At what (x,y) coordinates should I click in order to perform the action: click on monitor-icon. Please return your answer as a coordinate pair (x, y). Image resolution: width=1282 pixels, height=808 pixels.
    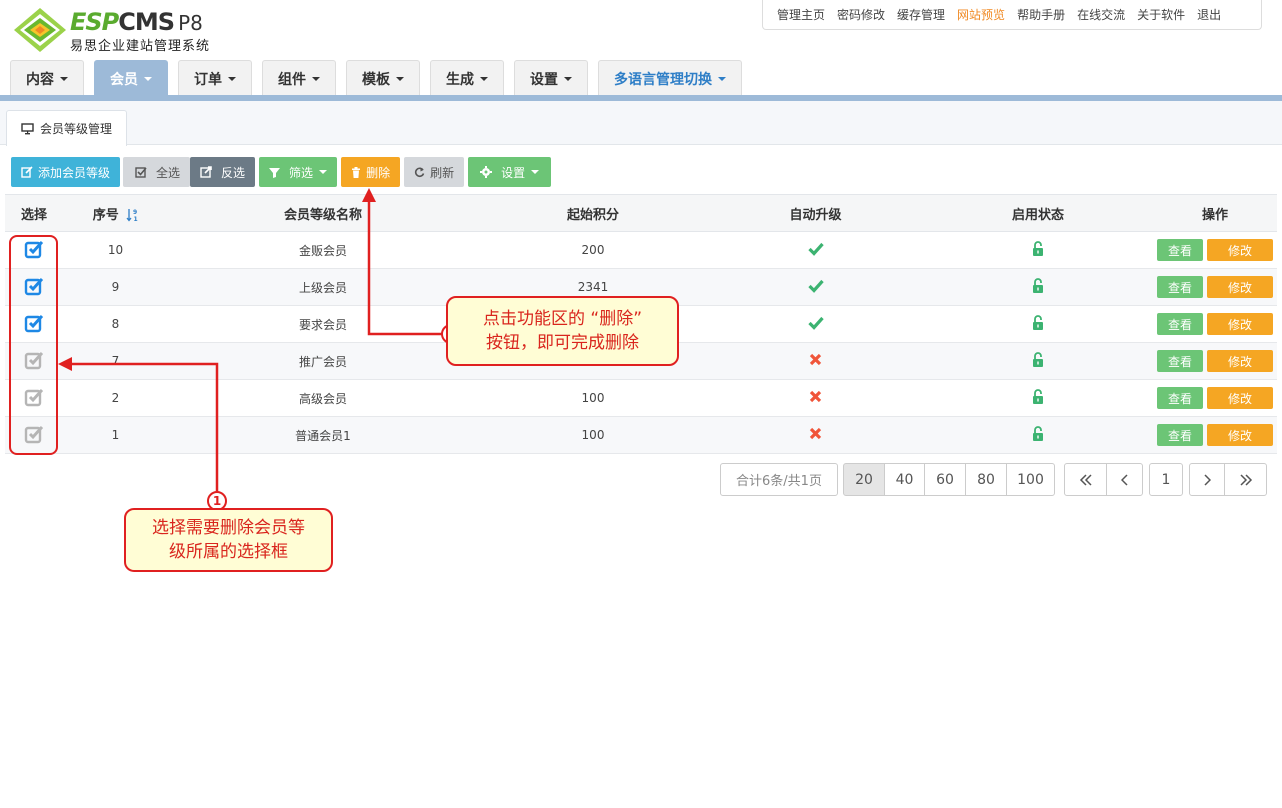
    Looking at the image, I should click on (27, 128).